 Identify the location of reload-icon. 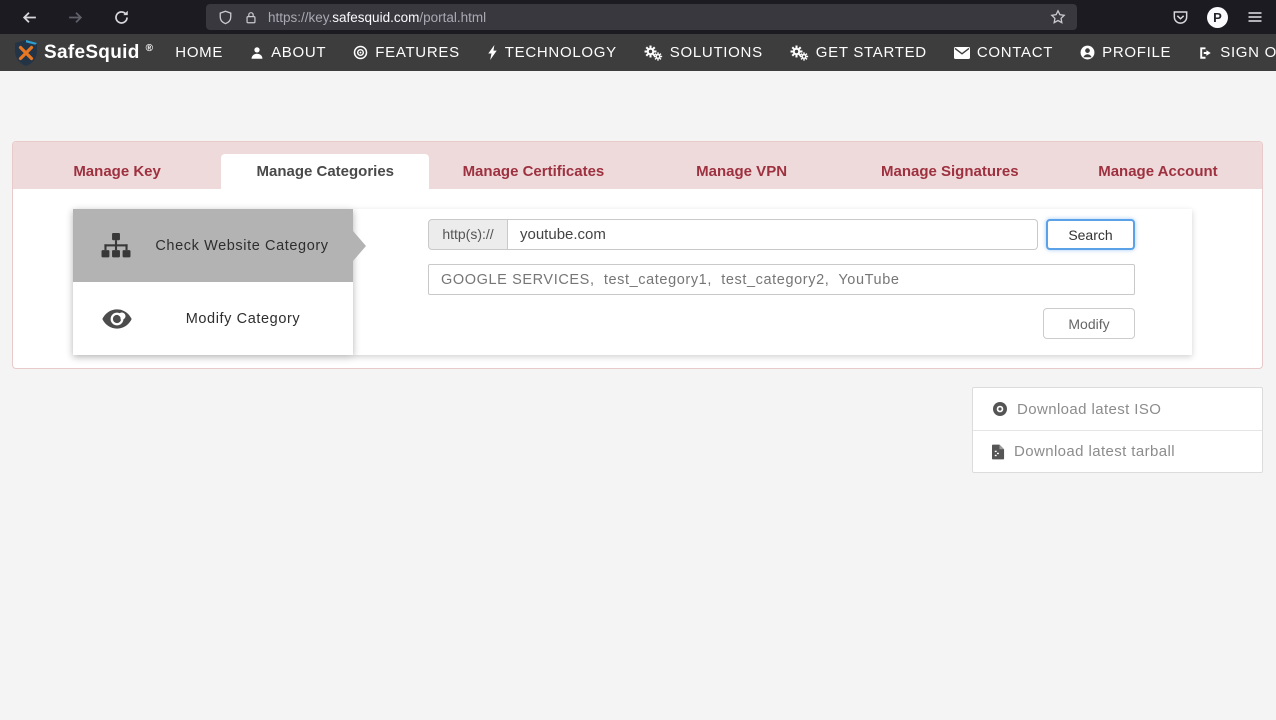
(121, 17).